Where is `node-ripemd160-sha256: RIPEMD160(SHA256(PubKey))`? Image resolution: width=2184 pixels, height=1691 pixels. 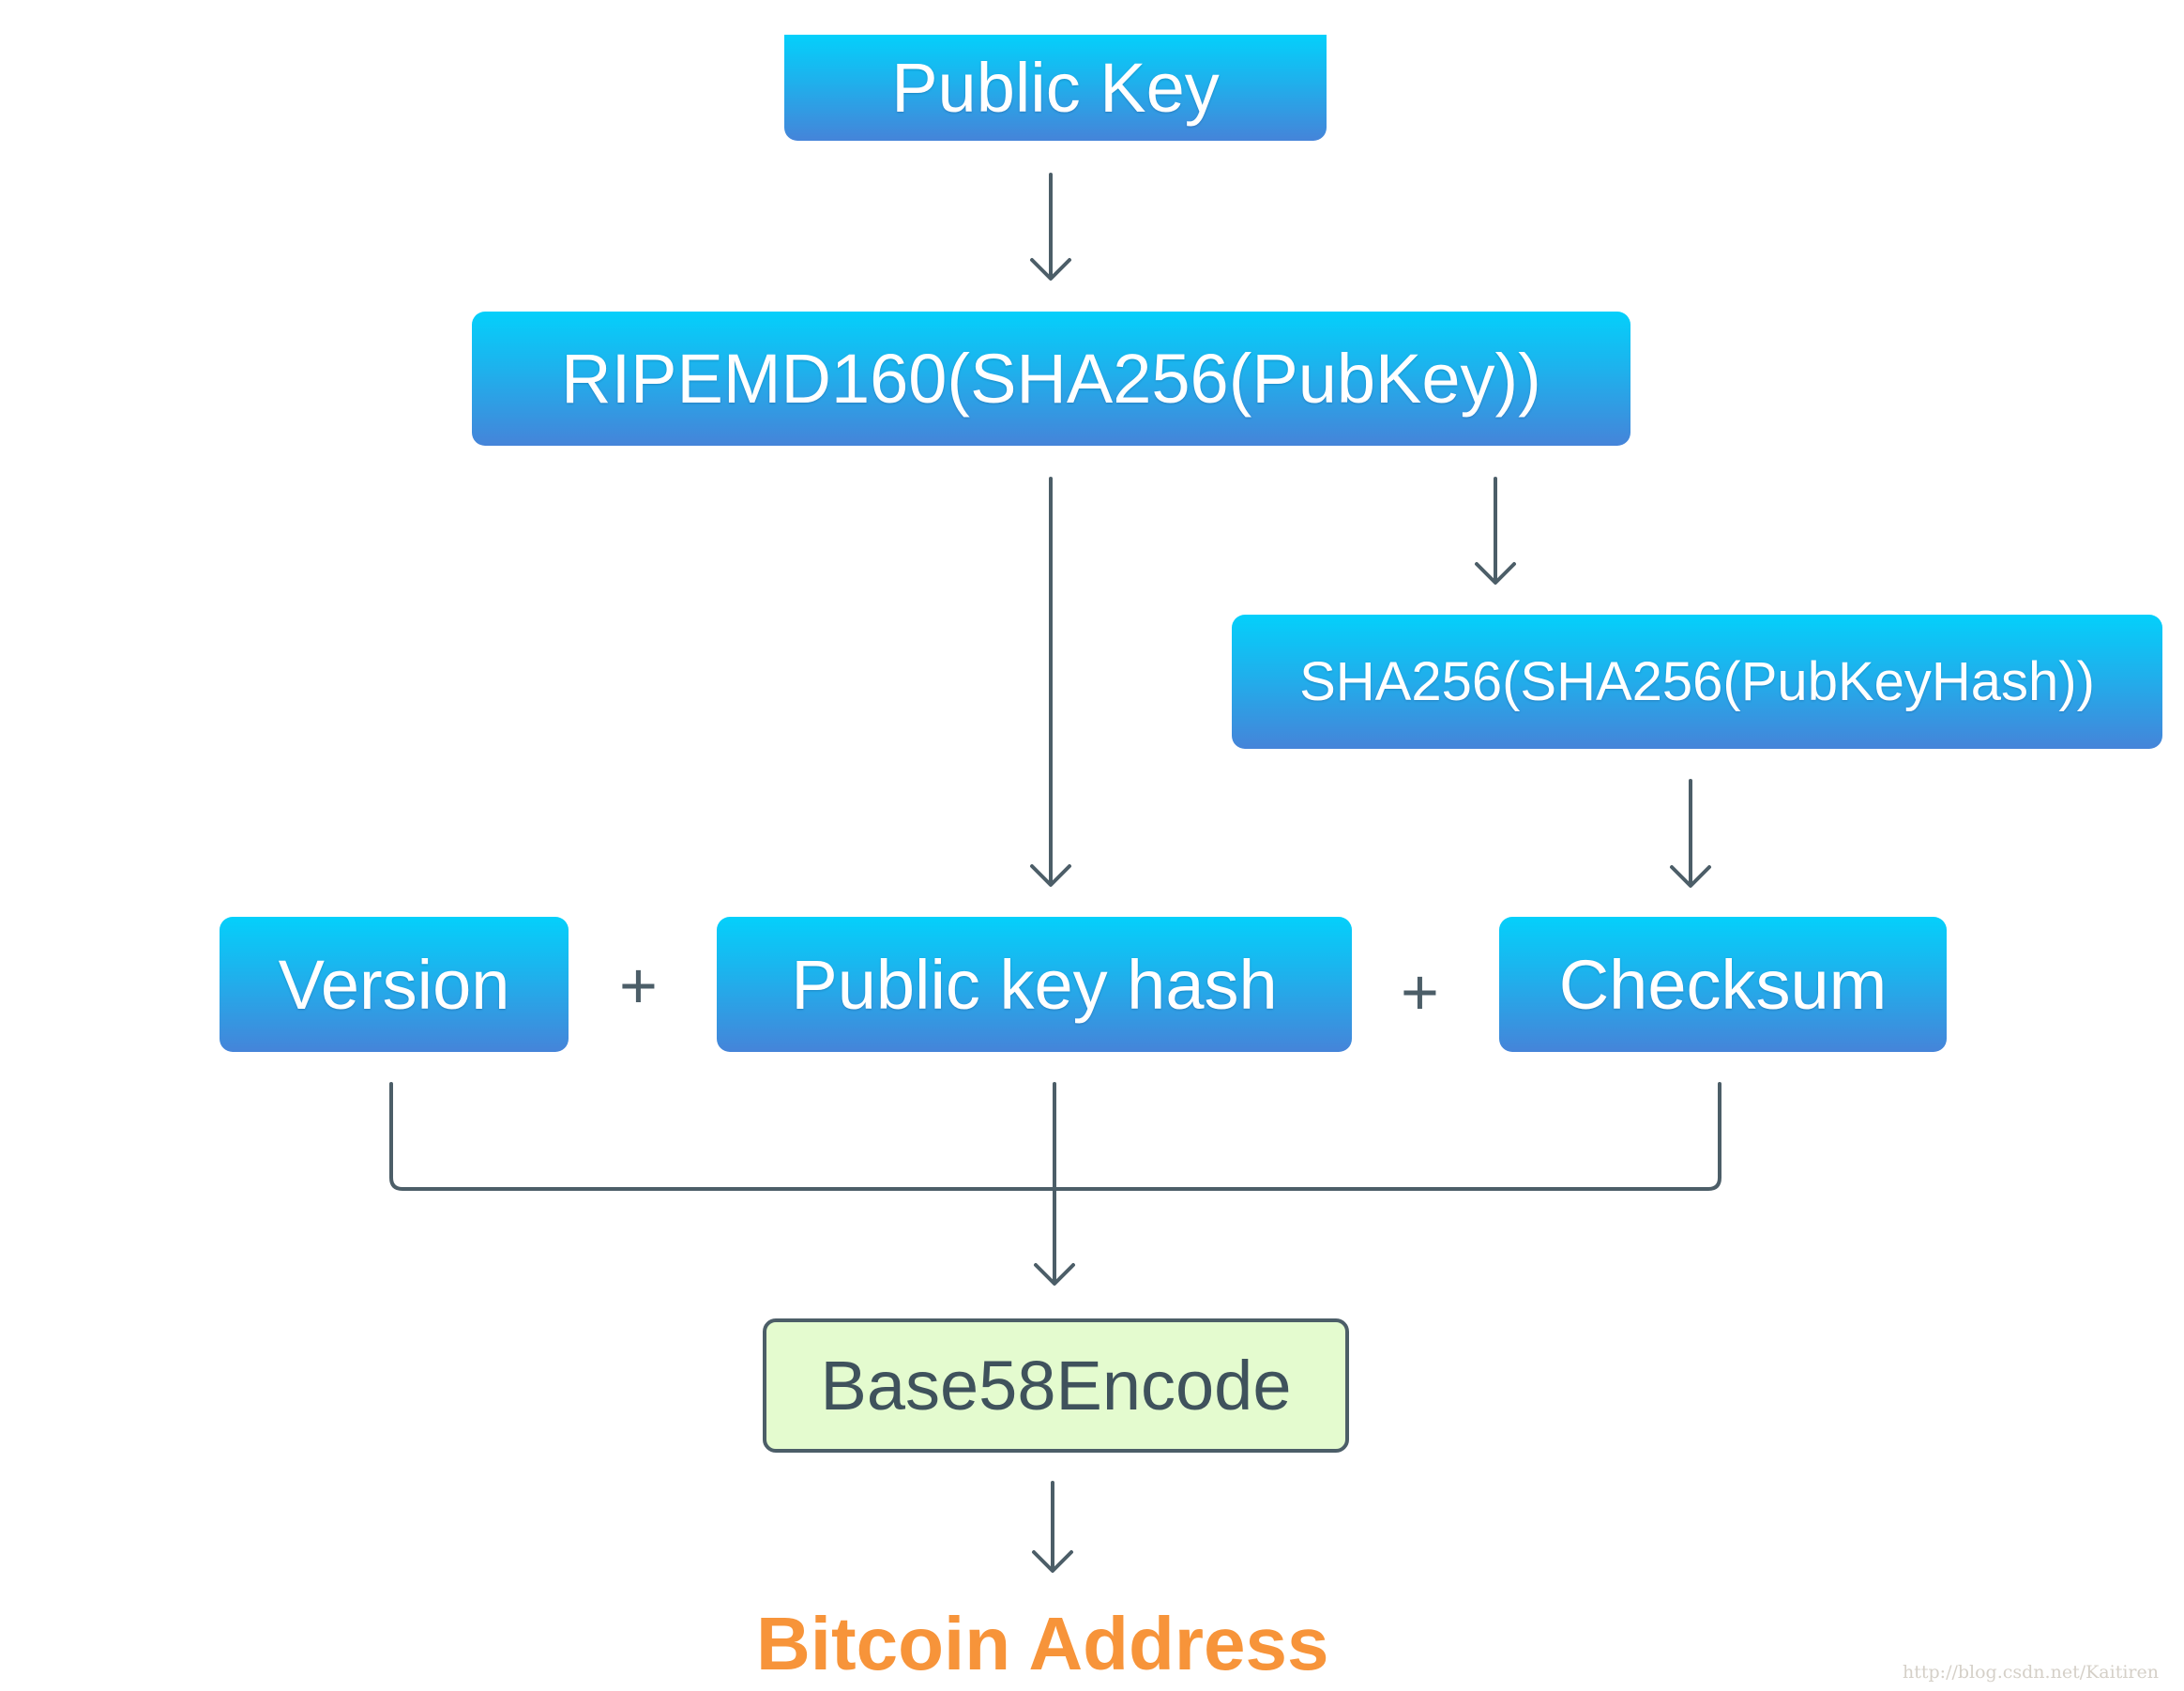 node-ripemd160-sha256: RIPEMD160(SHA256(PubKey)) is located at coordinates (1051, 379).